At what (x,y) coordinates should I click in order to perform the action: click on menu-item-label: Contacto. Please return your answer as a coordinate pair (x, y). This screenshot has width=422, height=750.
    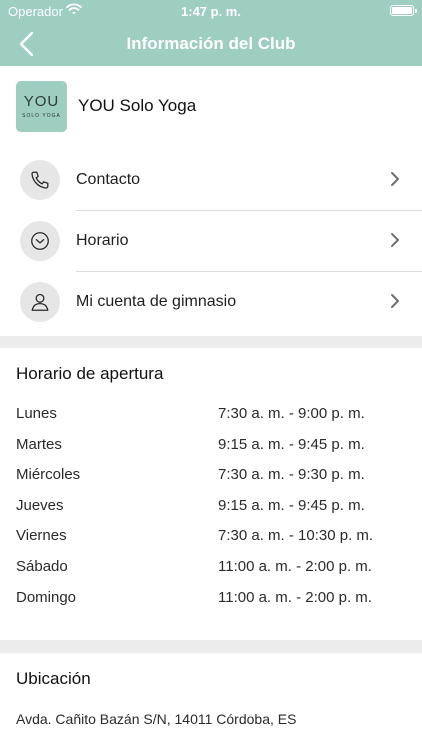
    Looking at the image, I should click on (108, 179).